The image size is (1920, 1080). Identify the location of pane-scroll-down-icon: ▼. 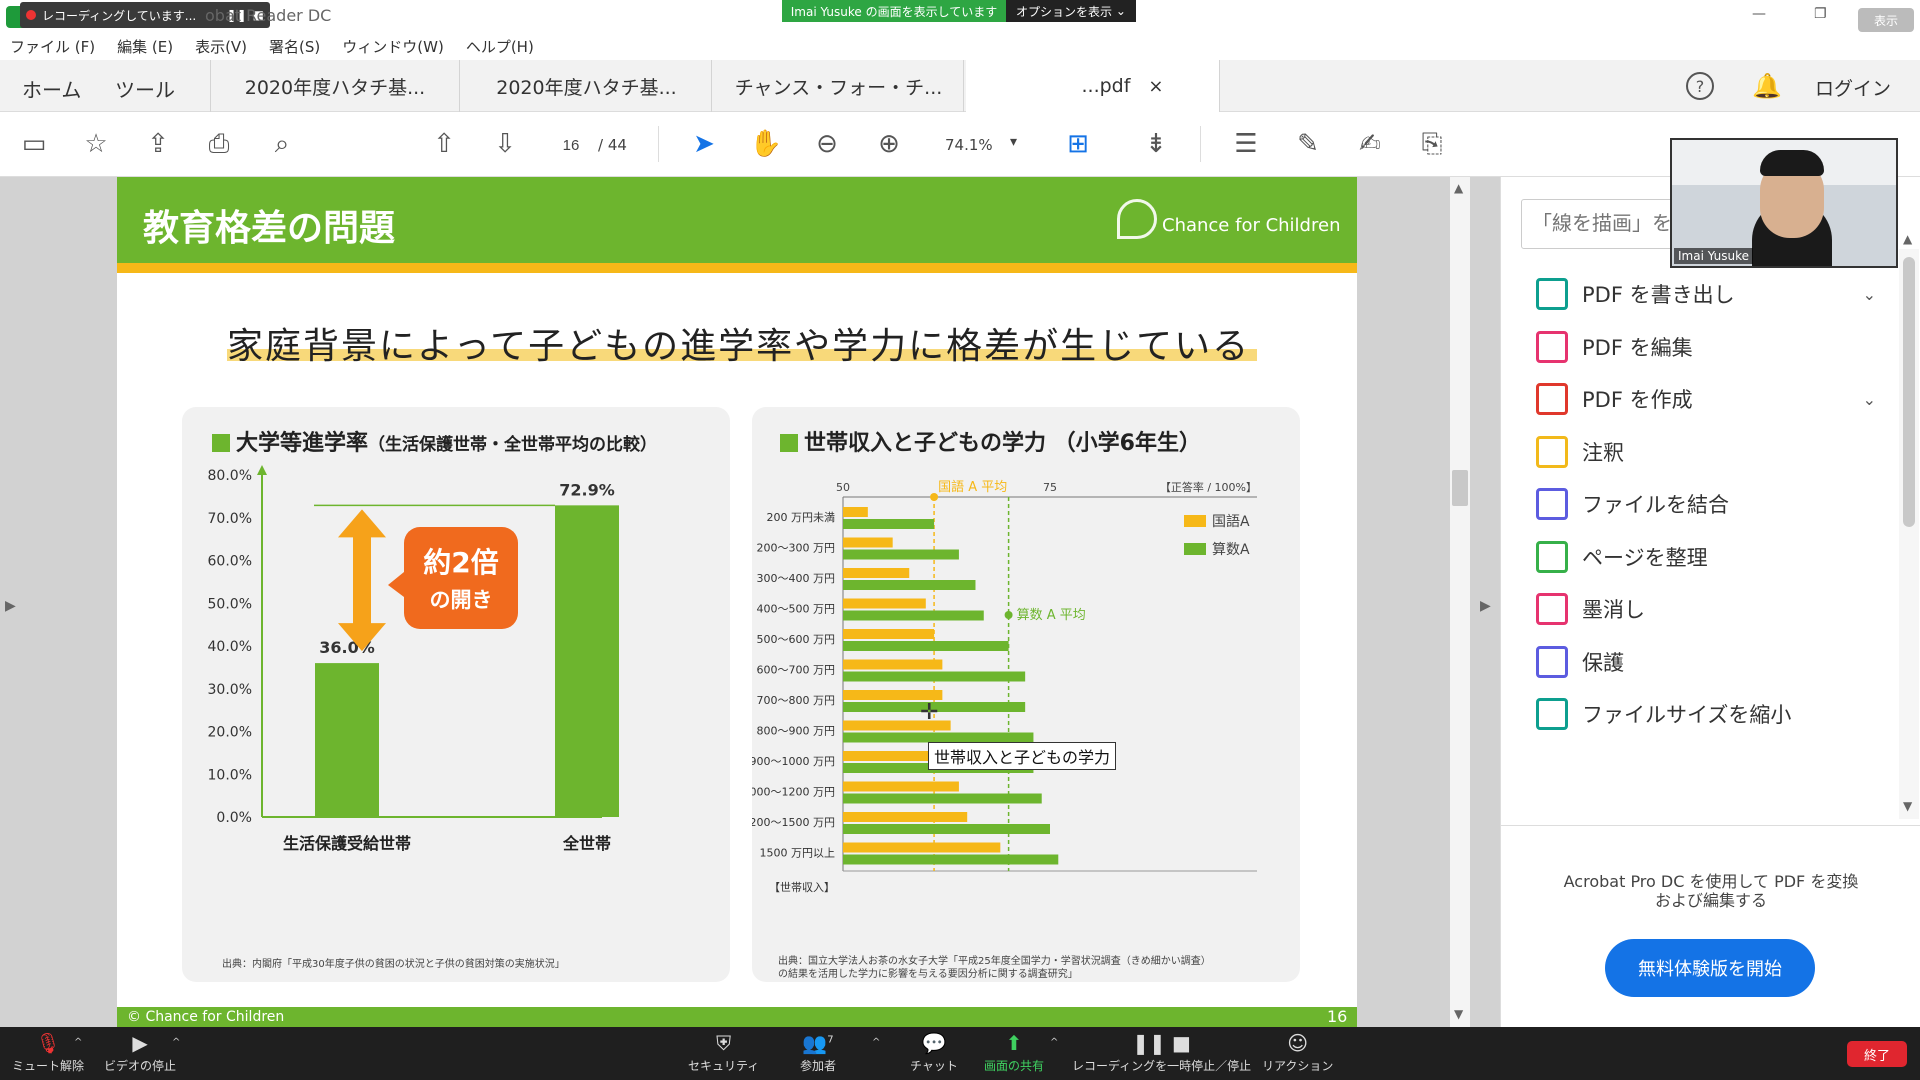
(1907, 806).